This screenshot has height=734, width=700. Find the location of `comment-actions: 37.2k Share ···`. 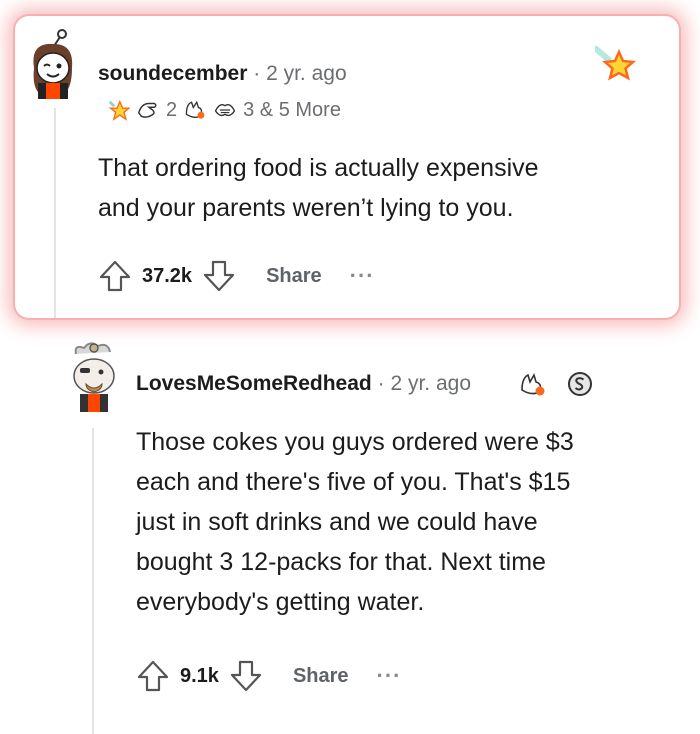

comment-actions: 37.2k Share ··· is located at coordinates (236, 276).